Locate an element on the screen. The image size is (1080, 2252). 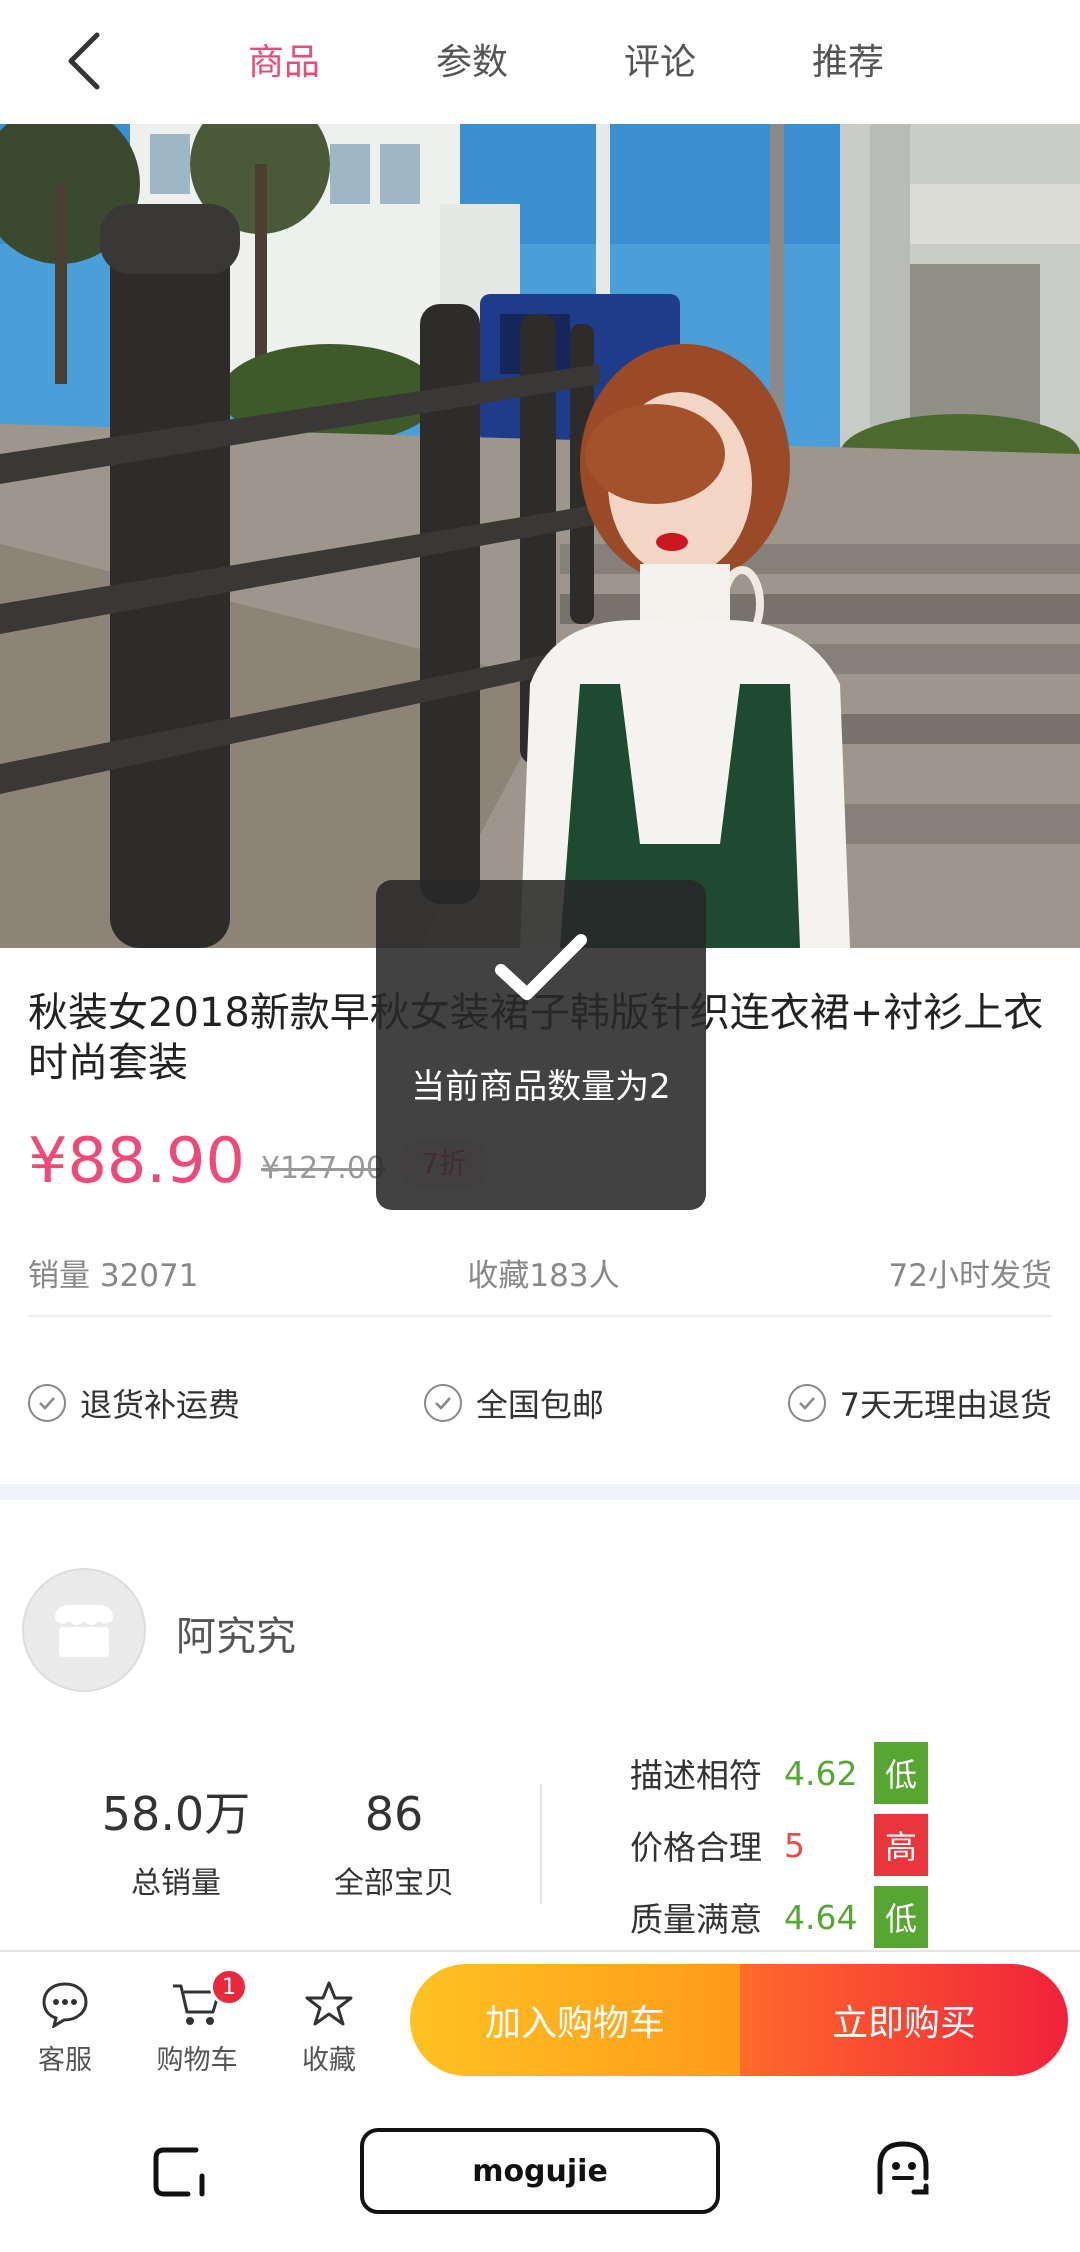
shop-items-value: 86 is located at coordinates (394, 1814).